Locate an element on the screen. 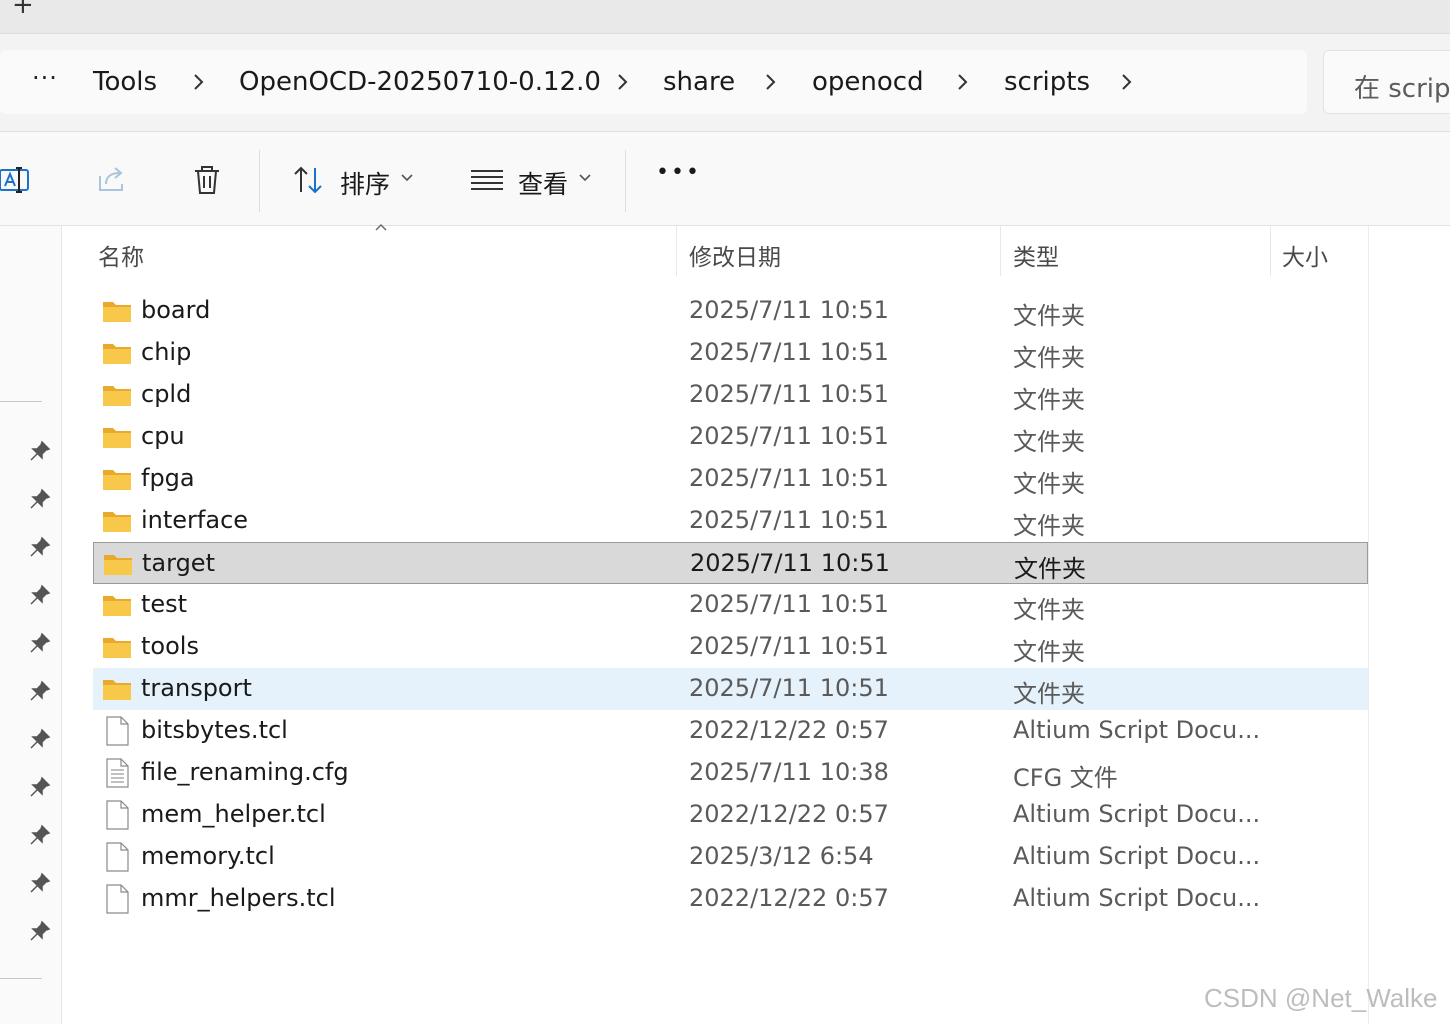  breadcrumb-item-openocd: openocd is located at coordinates (868, 82).